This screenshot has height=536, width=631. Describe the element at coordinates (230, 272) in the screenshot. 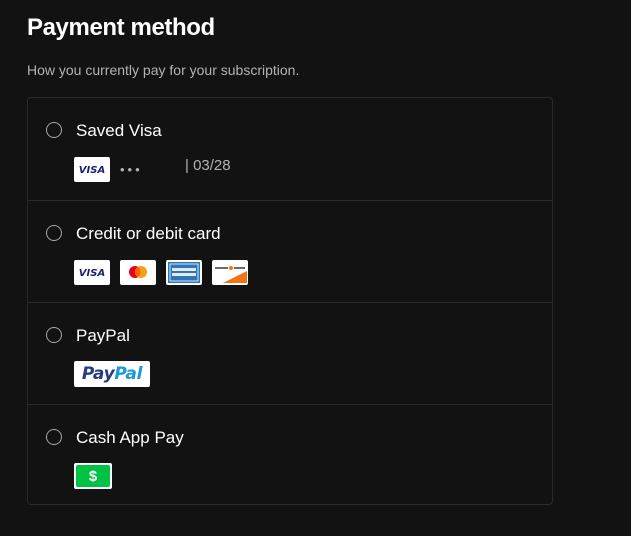

I see `discover-icon` at that location.